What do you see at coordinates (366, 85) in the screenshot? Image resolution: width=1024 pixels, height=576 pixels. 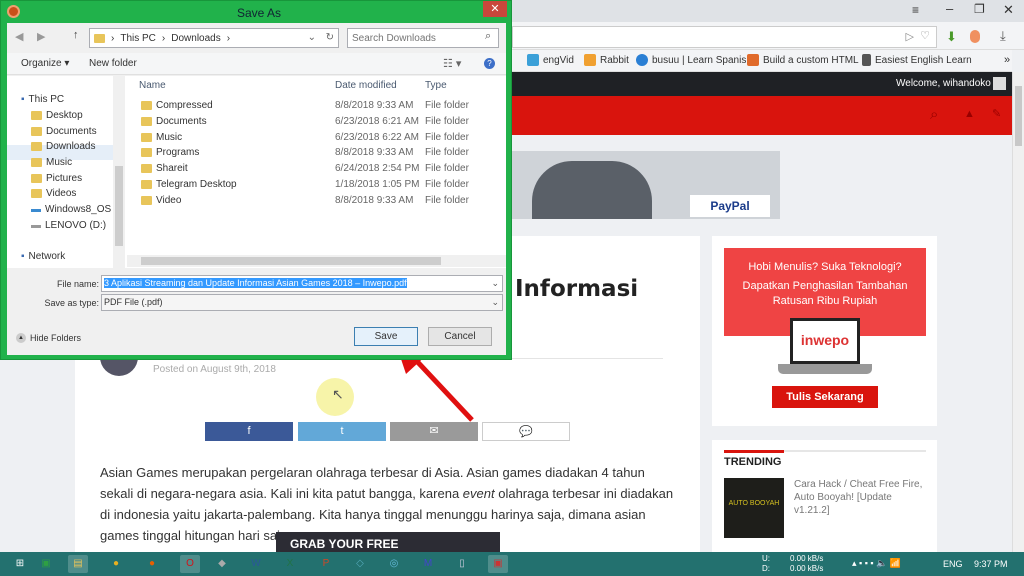 I see `column-date: Date modified` at bounding box center [366, 85].